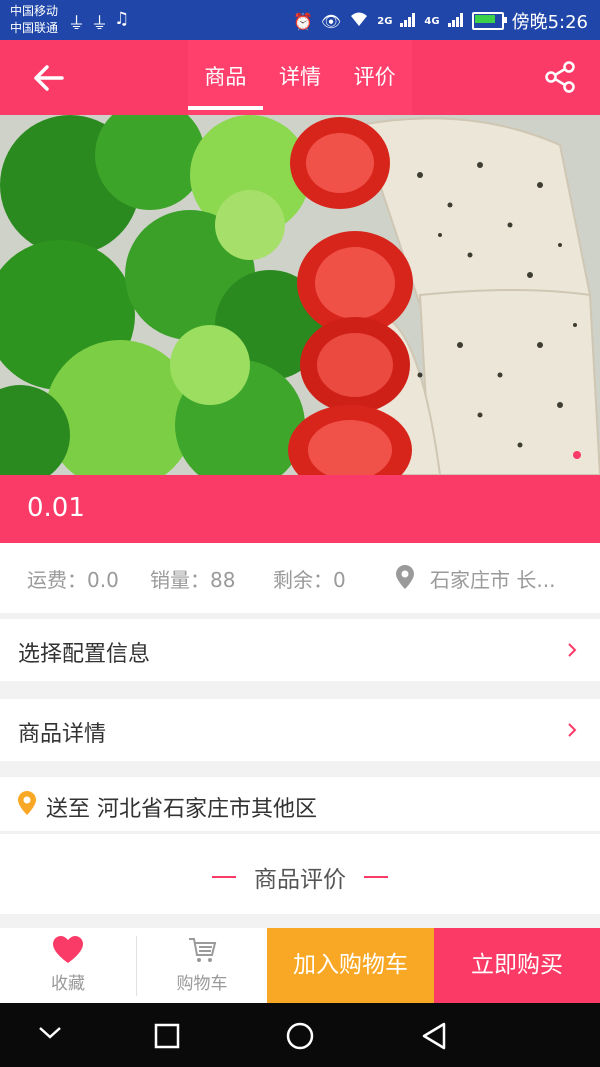 The image size is (600, 1067). What do you see at coordinates (68, 952) in the screenshot?
I see `heart-icon` at bounding box center [68, 952].